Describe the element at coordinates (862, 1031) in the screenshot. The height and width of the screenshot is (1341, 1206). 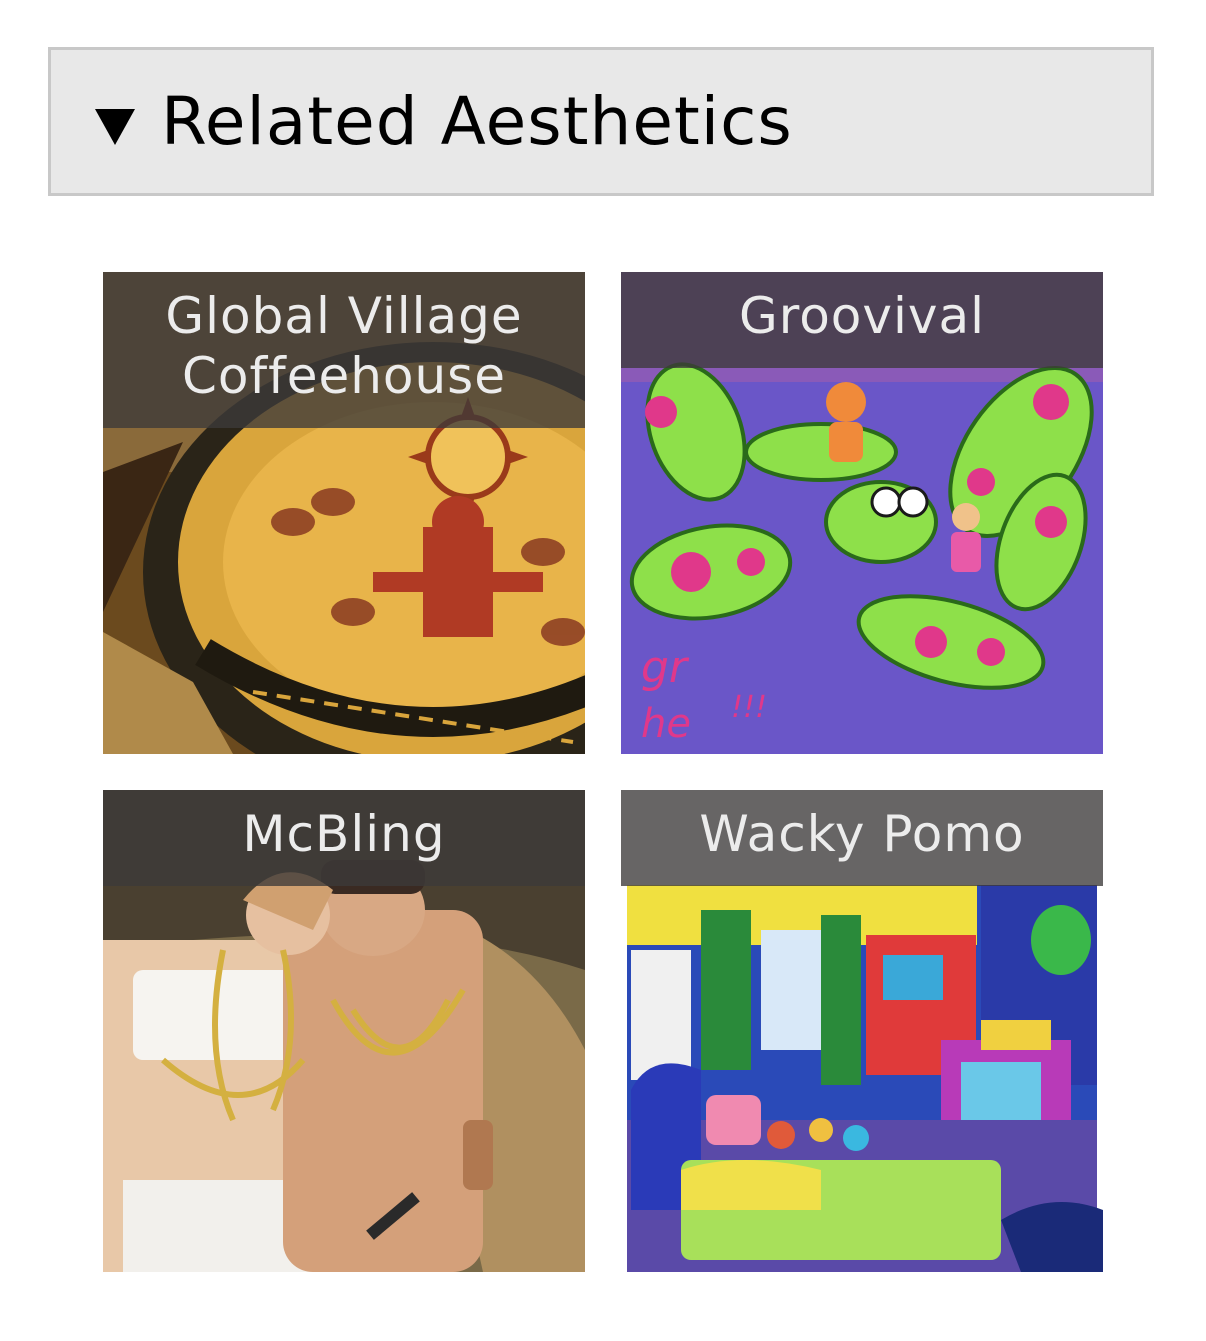
I see `aesthetic-card-wacky-pomo: Wacky Pomo` at that location.